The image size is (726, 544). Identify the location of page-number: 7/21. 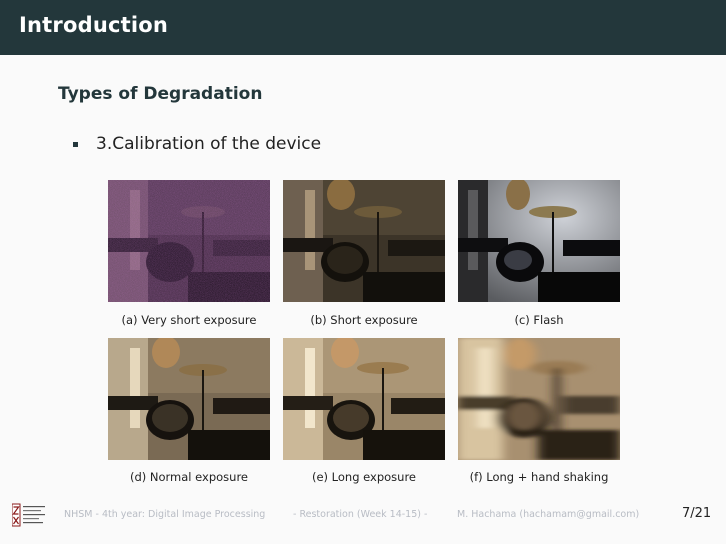
(697, 513).